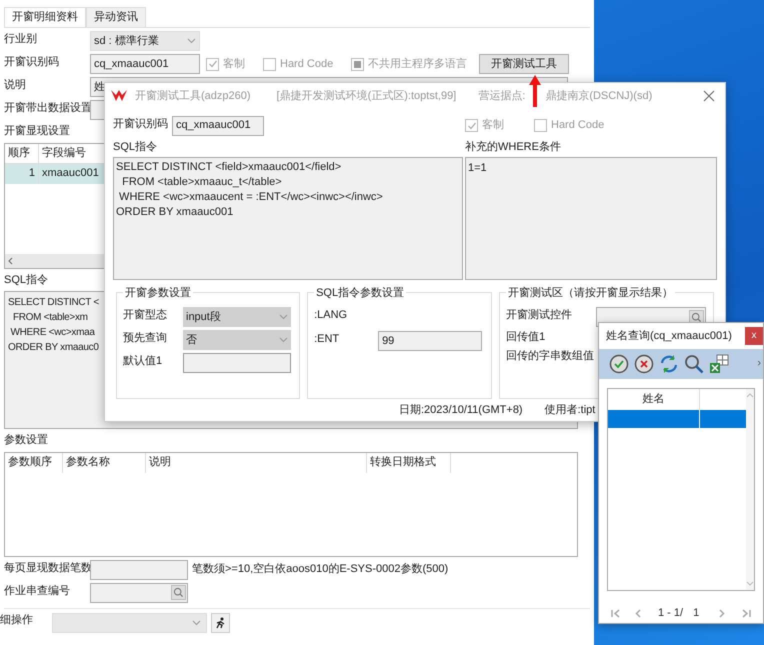 This screenshot has height=645, width=764. What do you see at coordinates (461, 410) in the screenshot?
I see `date-text: 日期:2023/10/11(GMT+8)` at bounding box center [461, 410].